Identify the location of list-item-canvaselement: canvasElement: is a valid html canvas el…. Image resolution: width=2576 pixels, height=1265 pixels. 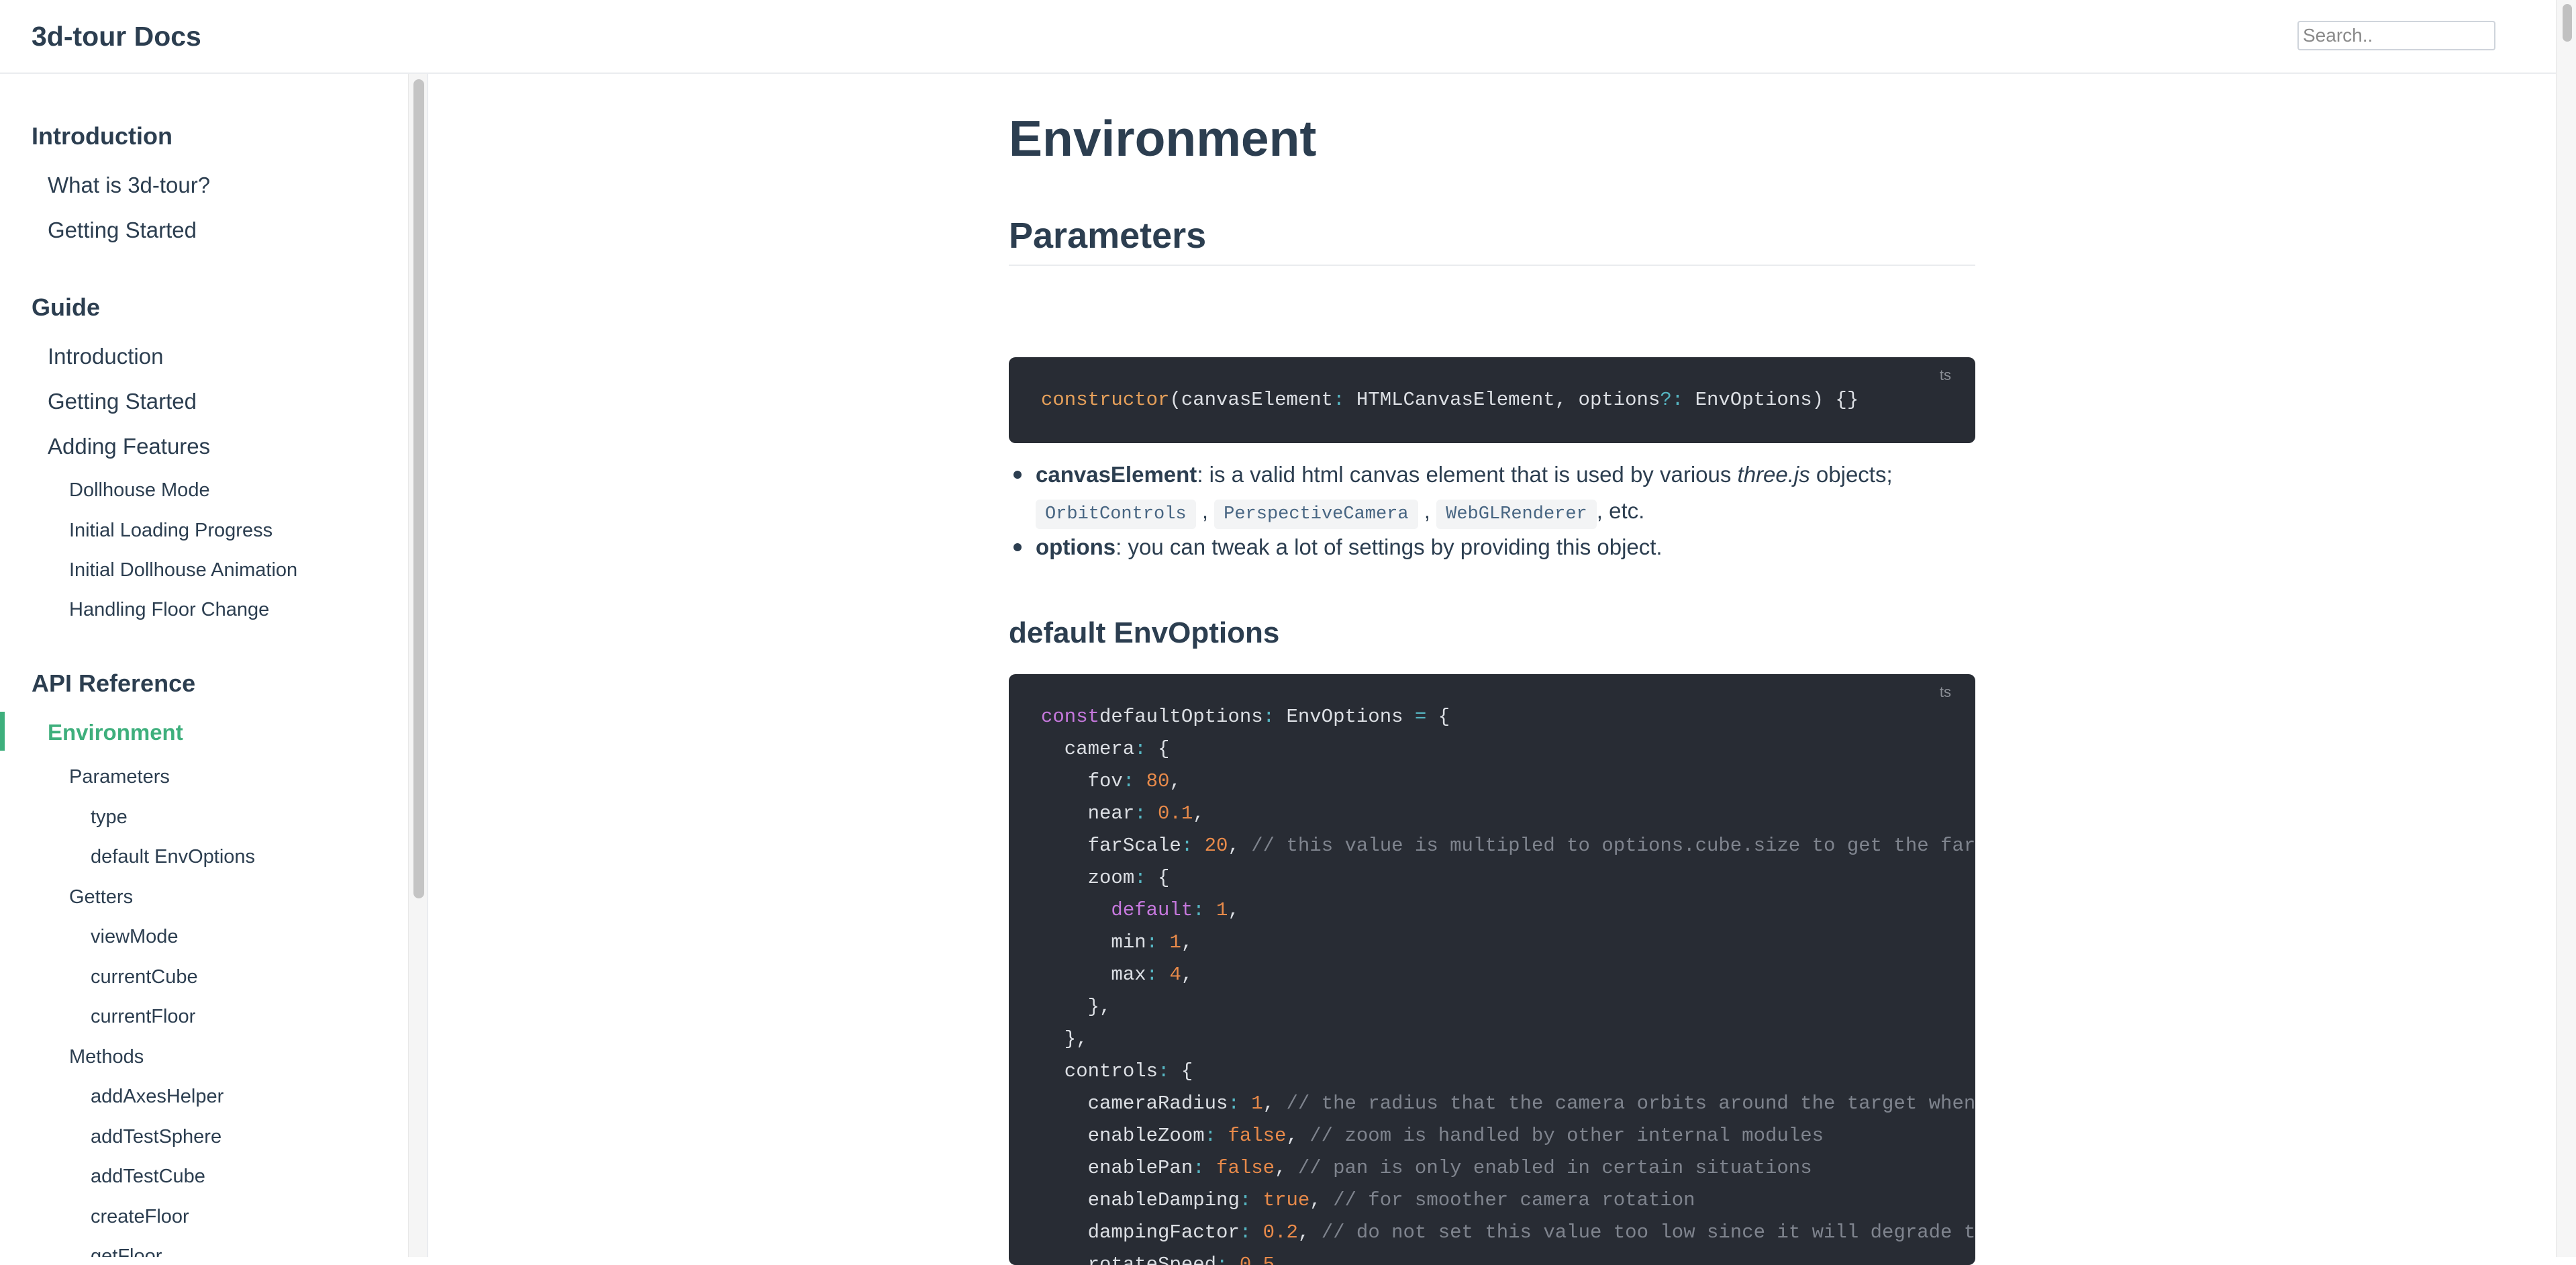
(1464, 475).